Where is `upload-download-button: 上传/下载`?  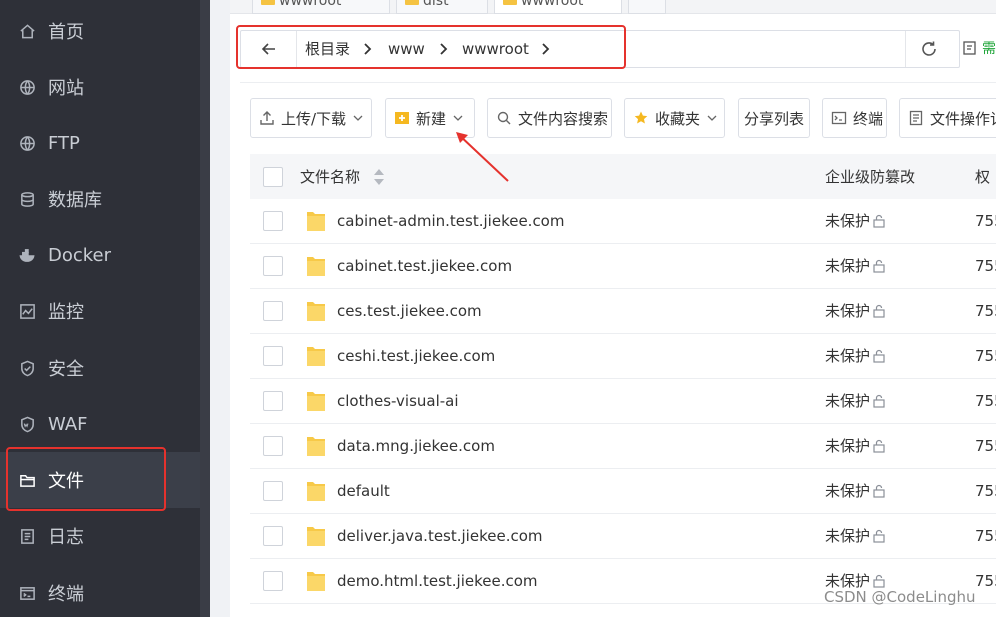
upload-download-button: 上传/下载 is located at coordinates (311, 118).